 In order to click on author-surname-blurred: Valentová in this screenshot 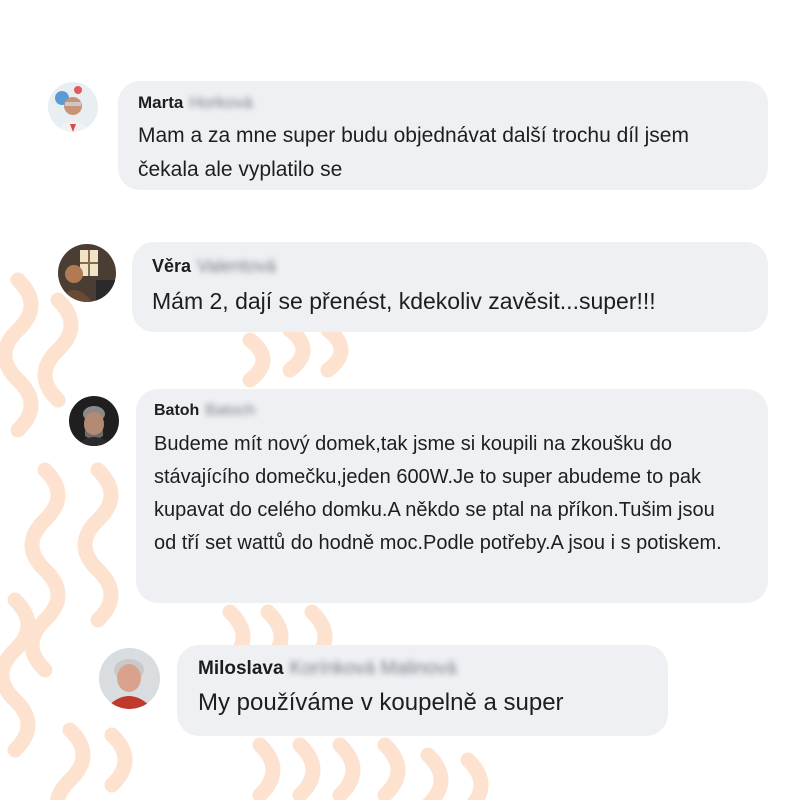, I will do `click(236, 266)`.